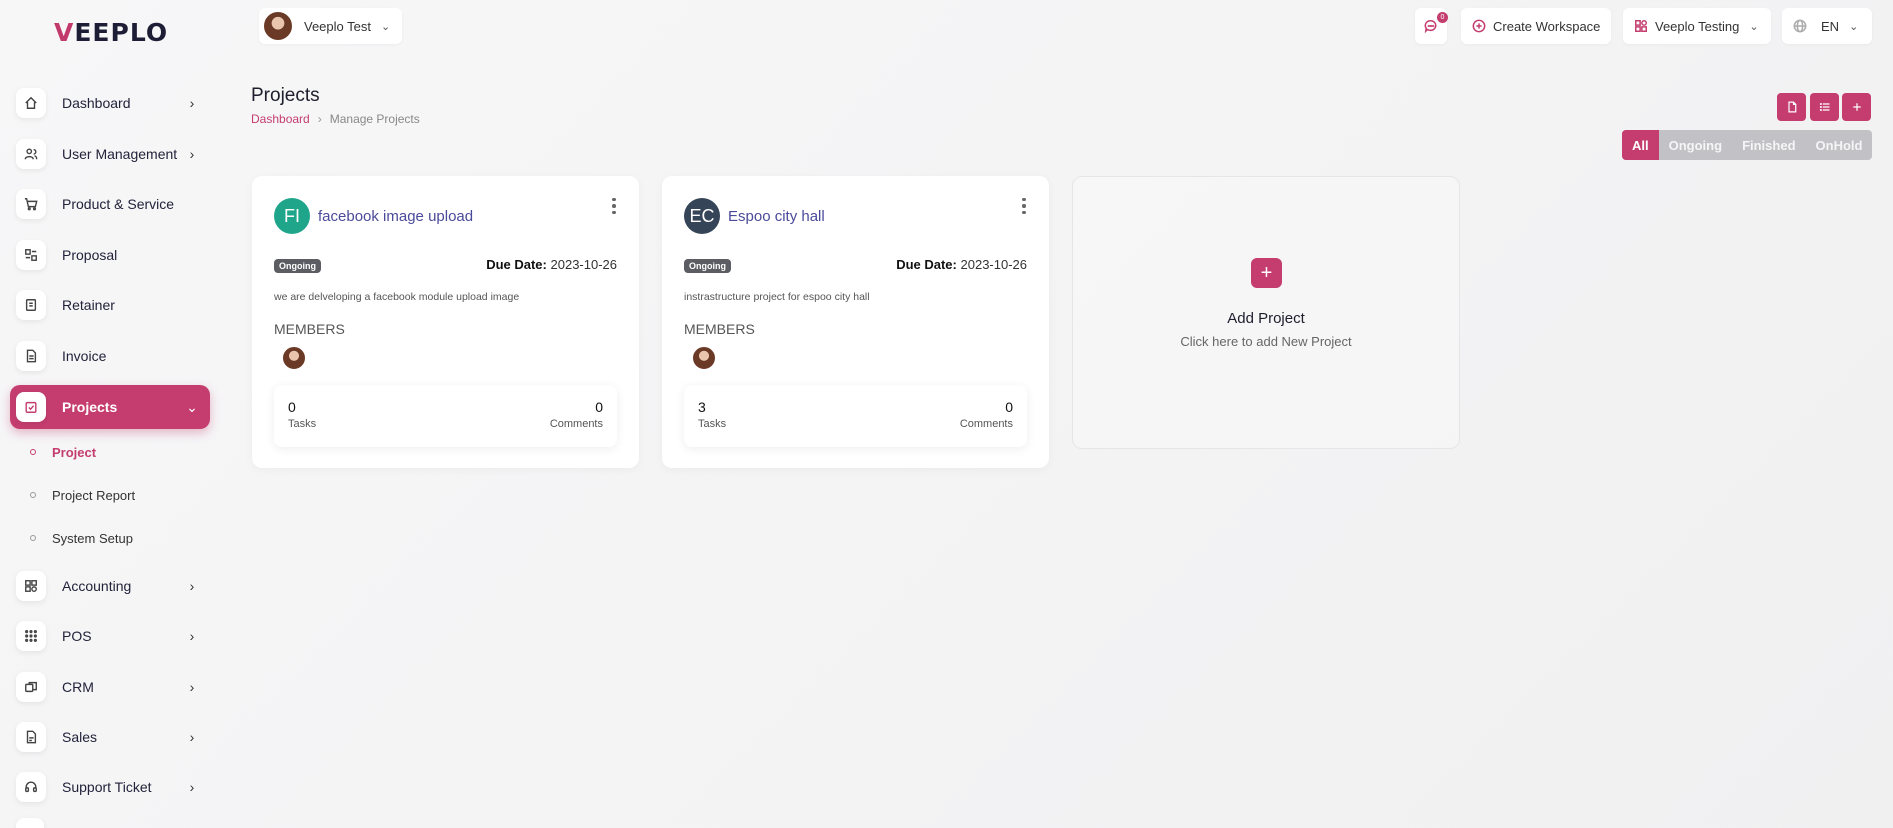  What do you see at coordinates (719, 329) in the screenshot?
I see `members-heading: MEMBERS` at bounding box center [719, 329].